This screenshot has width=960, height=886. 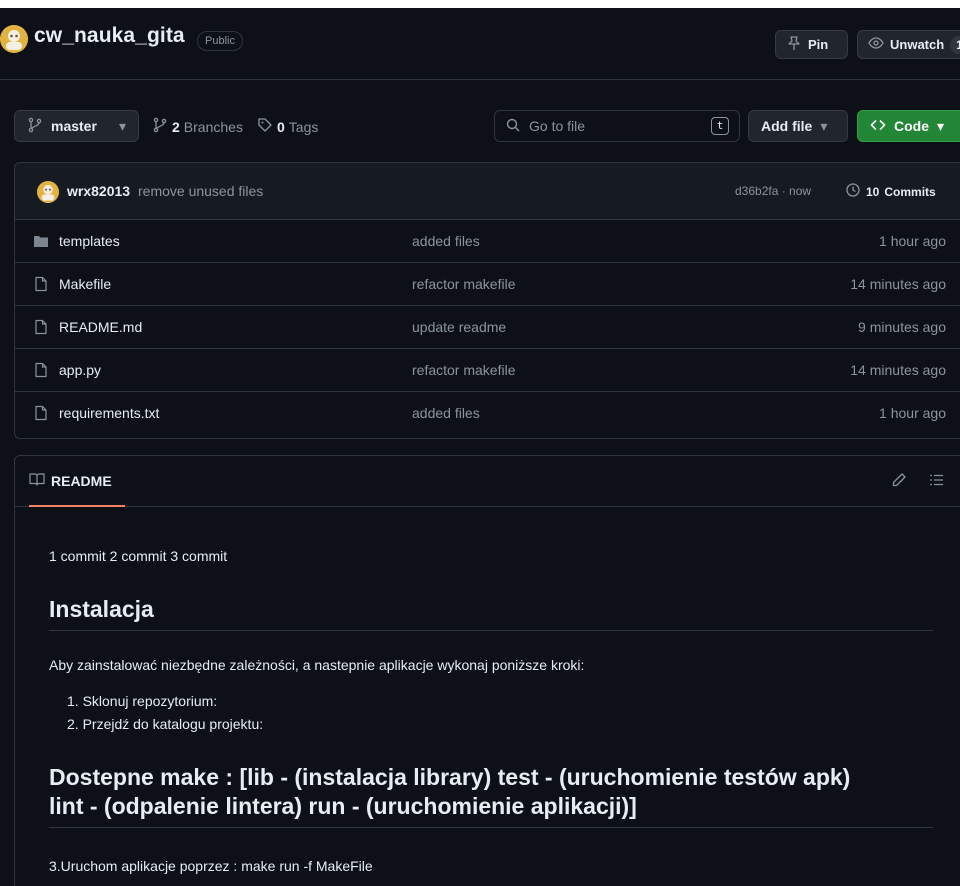 I want to click on unwatch-button: Unwatch 1, so click(x=908, y=44).